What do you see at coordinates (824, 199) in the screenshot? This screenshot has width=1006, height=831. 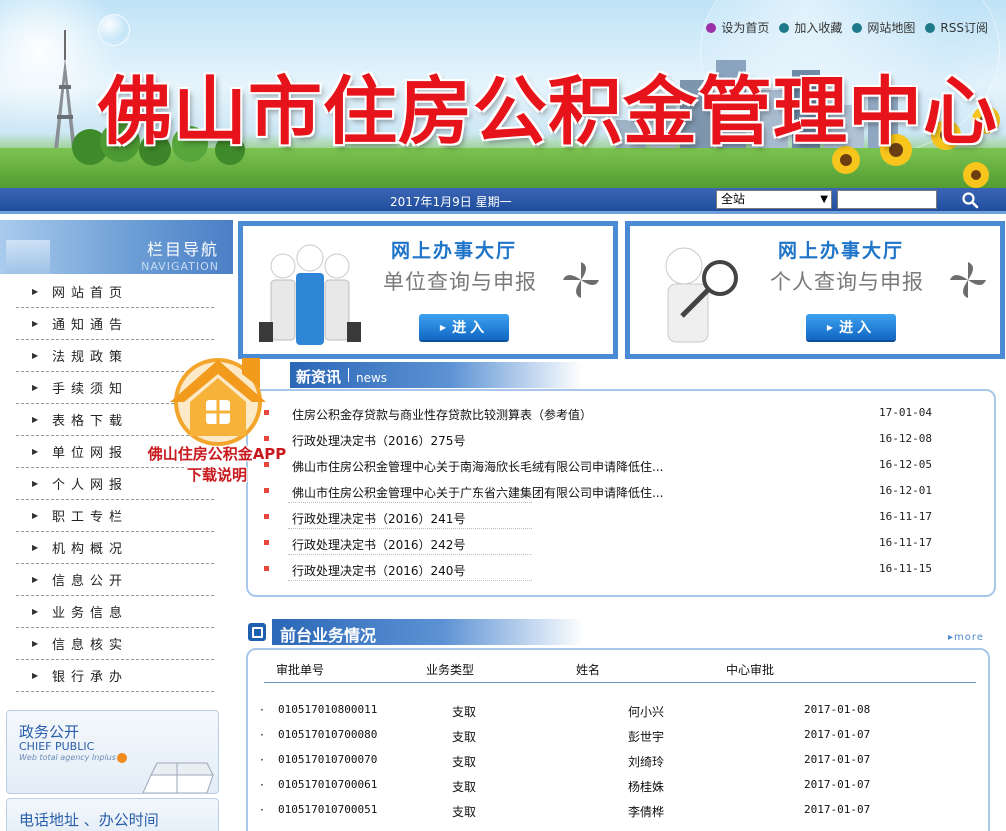 I see `dropdown-arrow-icon: ▼` at bounding box center [824, 199].